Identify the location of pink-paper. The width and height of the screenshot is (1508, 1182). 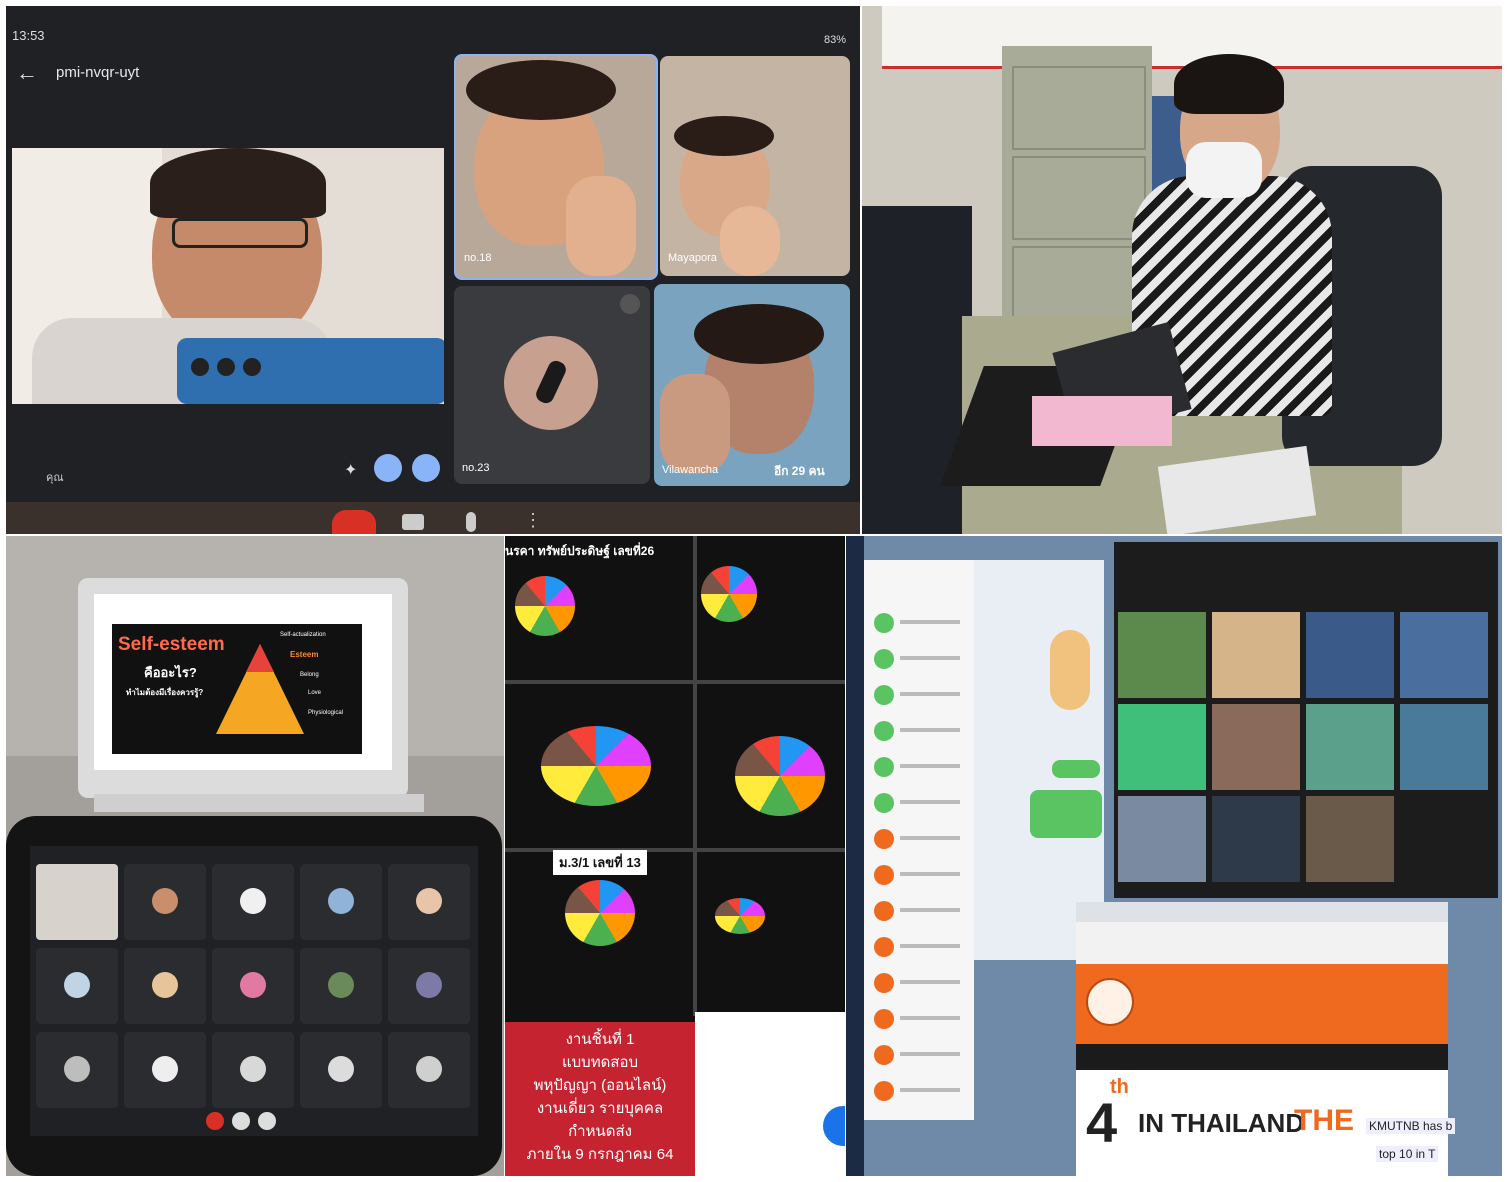
(1102, 421).